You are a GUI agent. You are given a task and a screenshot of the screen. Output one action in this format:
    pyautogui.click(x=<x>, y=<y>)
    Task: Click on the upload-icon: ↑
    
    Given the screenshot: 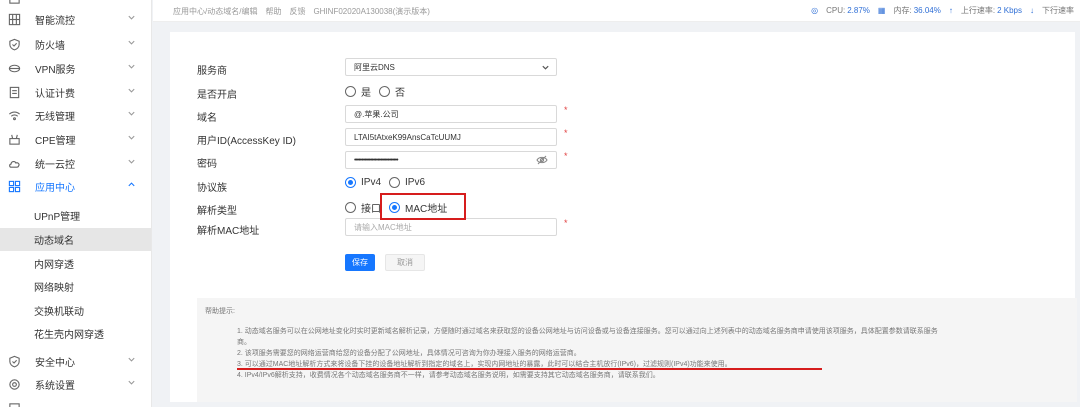 What is the action you would take?
    pyautogui.click(x=950, y=10)
    